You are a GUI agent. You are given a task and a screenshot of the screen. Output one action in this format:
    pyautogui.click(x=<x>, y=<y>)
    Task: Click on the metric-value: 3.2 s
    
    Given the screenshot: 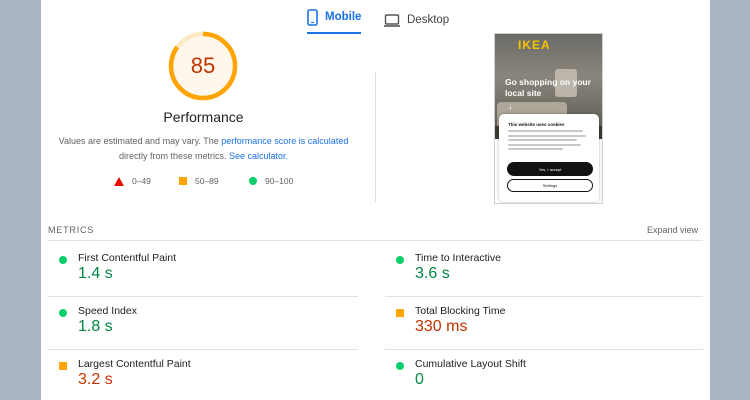 What is the action you would take?
    pyautogui.click(x=95, y=379)
    